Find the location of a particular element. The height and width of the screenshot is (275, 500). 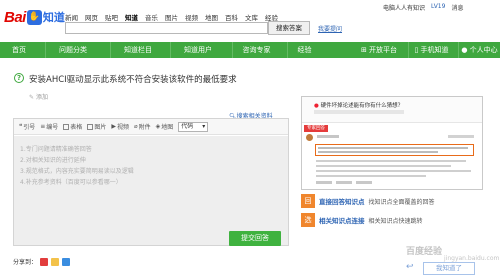

tieba-share-icon is located at coordinates (66, 261).